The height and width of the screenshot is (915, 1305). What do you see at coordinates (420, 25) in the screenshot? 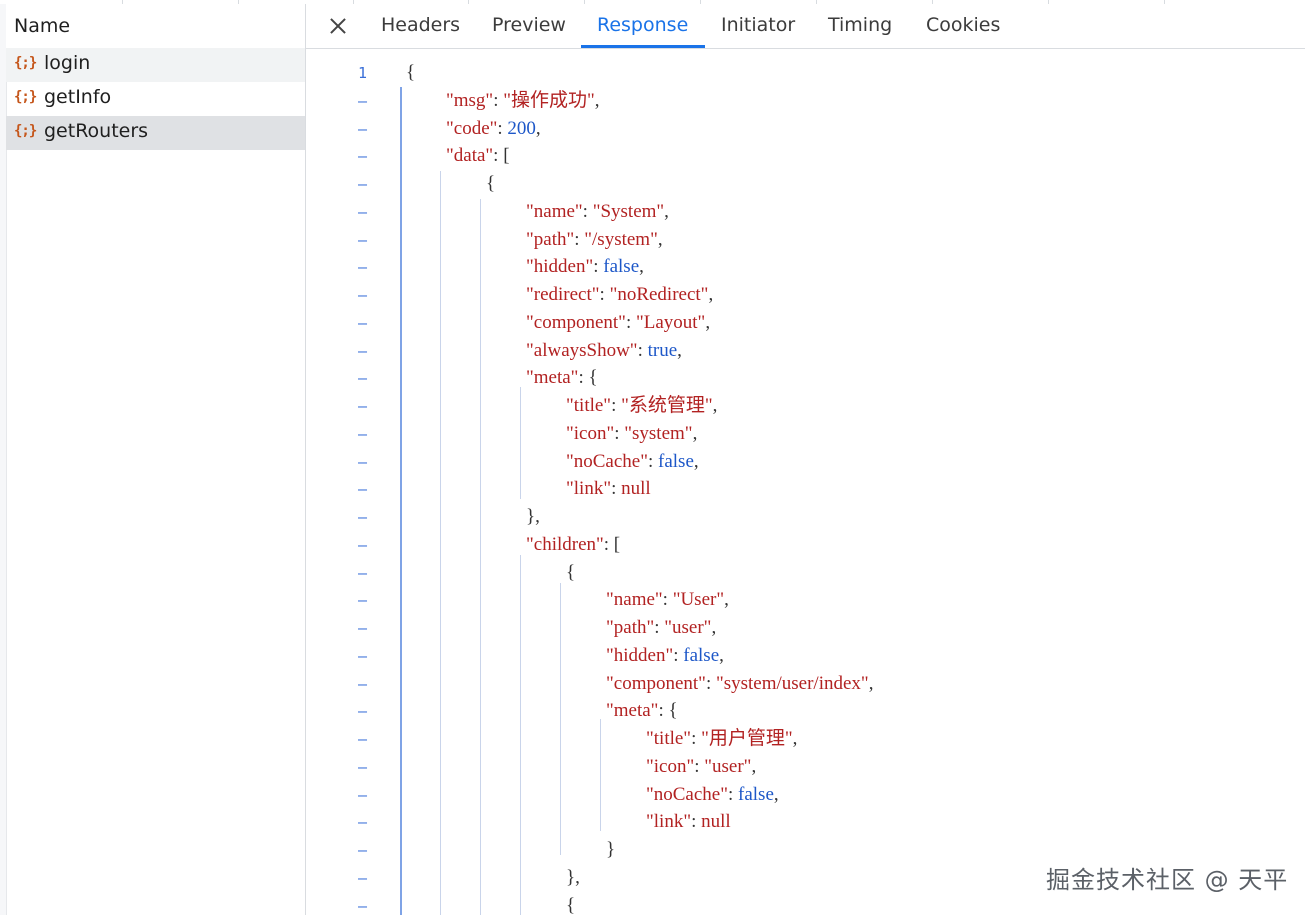
I see `tab-headers: Headers` at bounding box center [420, 25].